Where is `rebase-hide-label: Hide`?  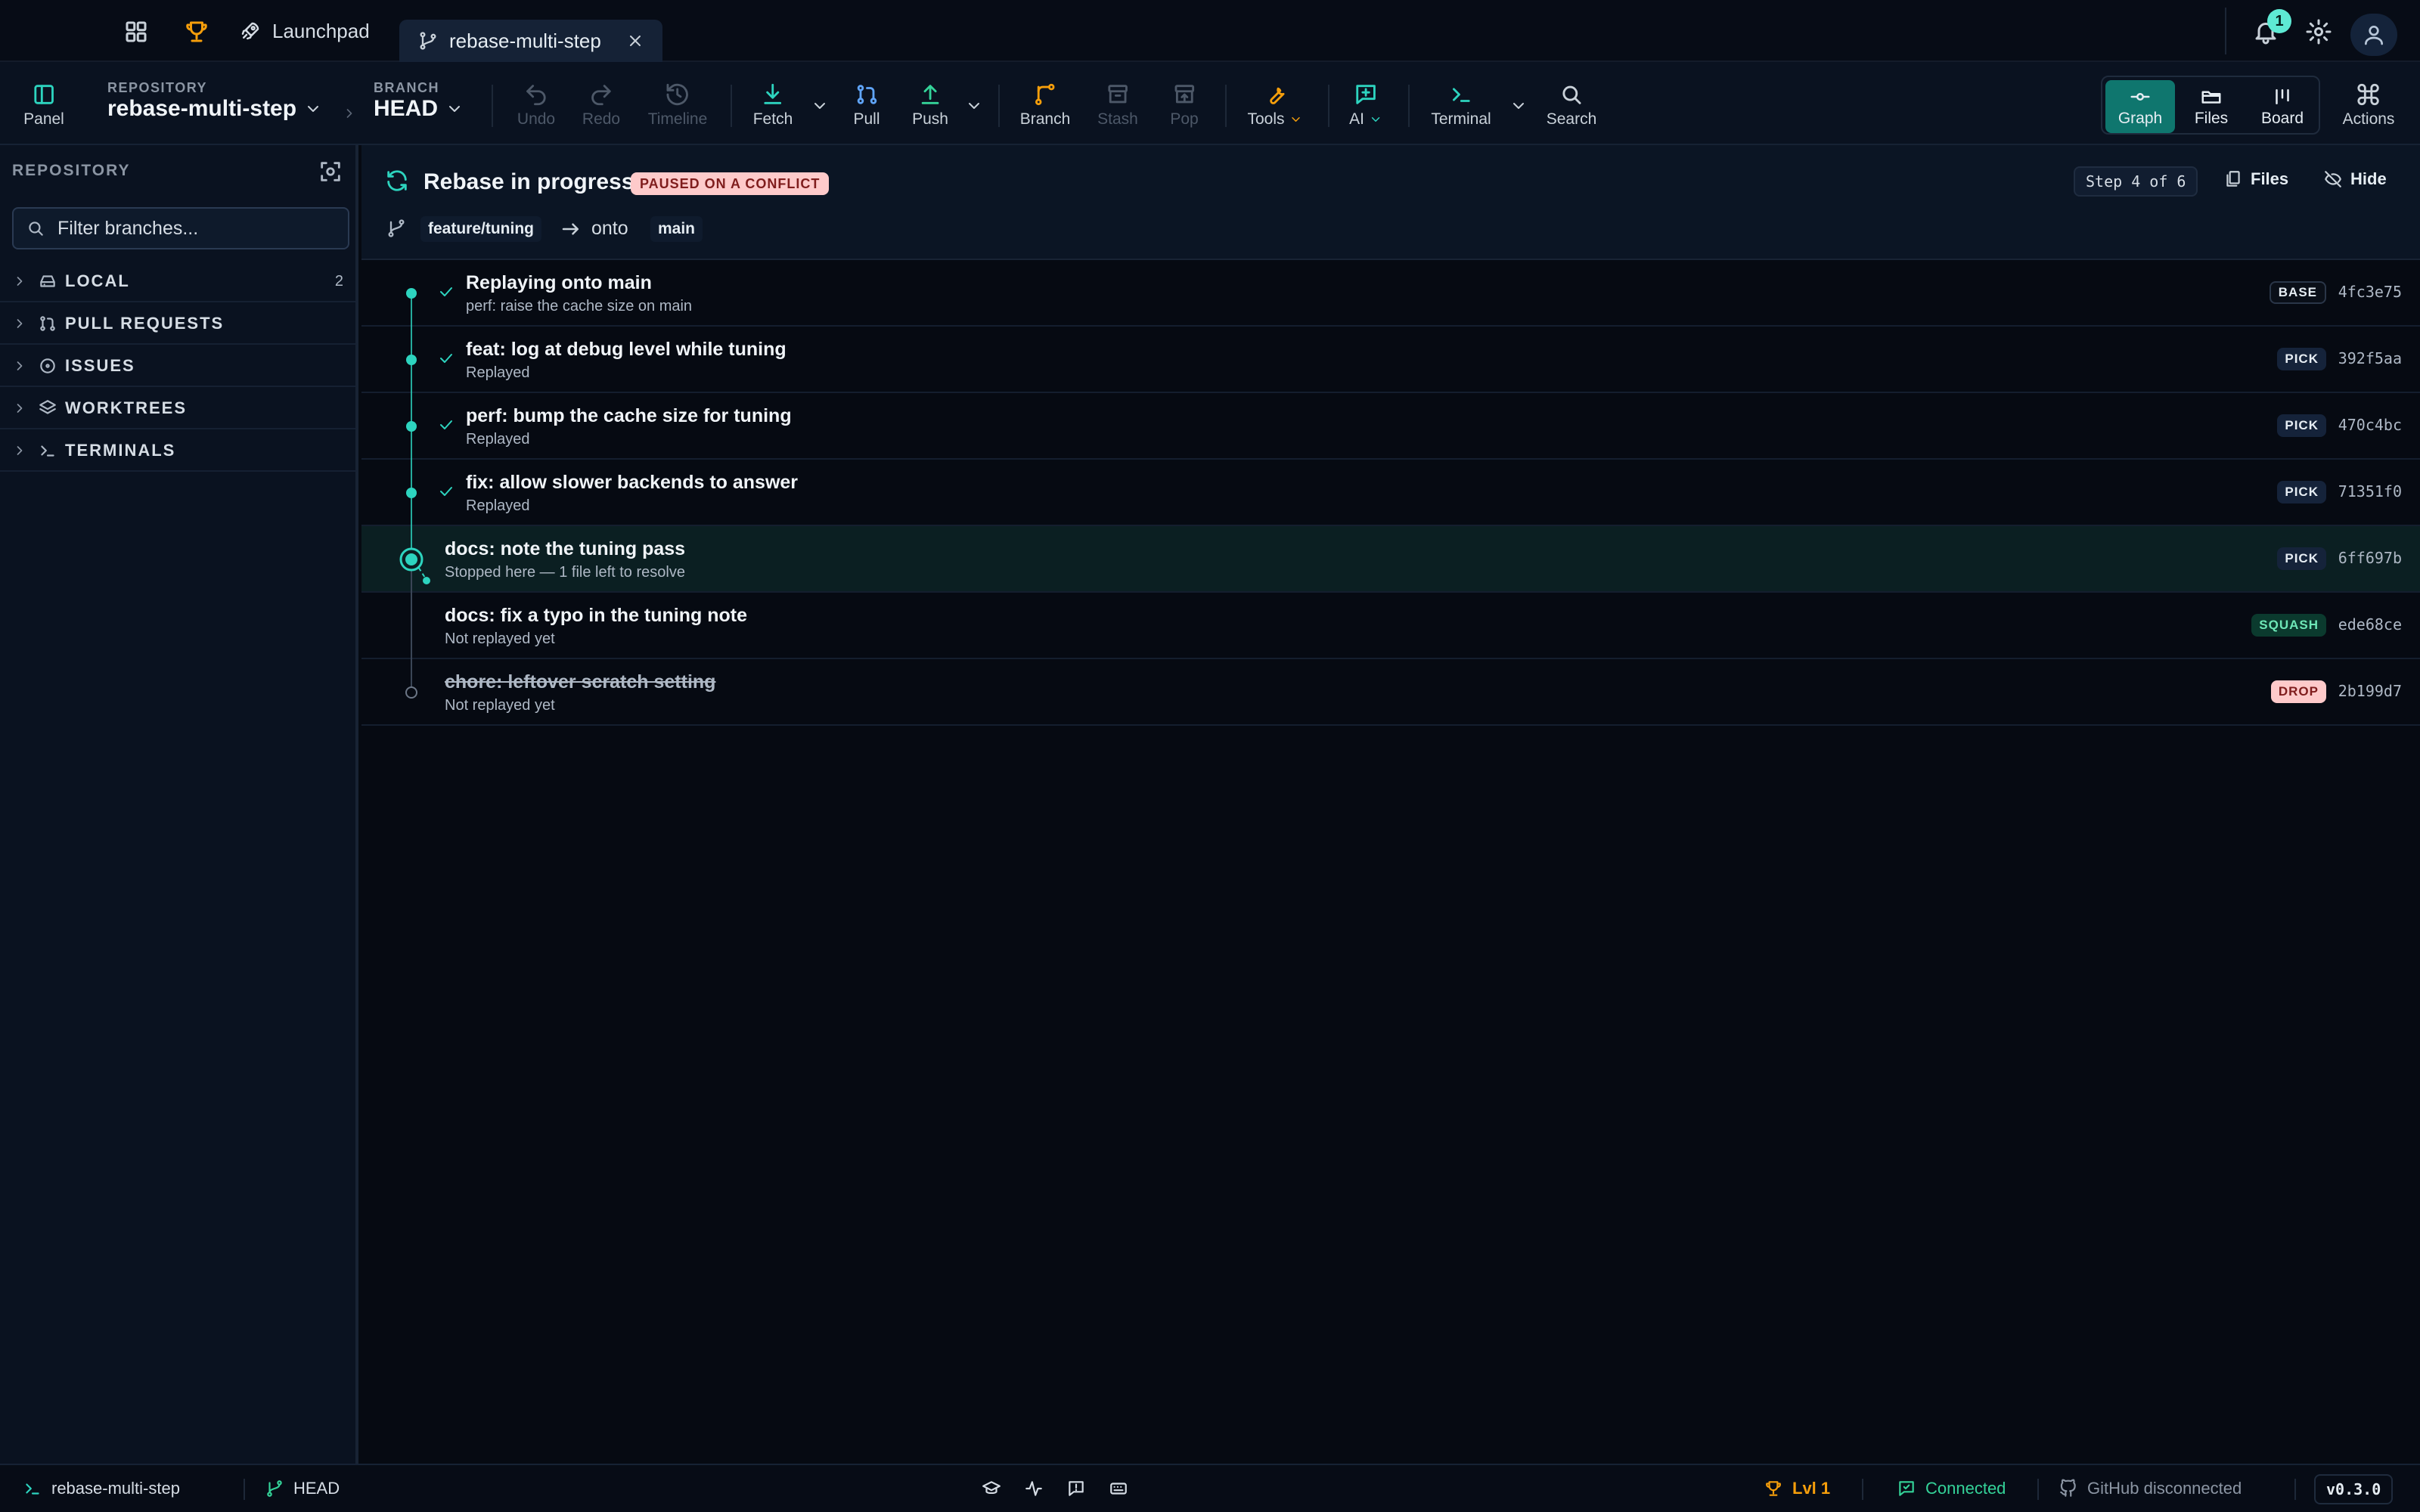 rebase-hide-label: Hide is located at coordinates (2368, 178).